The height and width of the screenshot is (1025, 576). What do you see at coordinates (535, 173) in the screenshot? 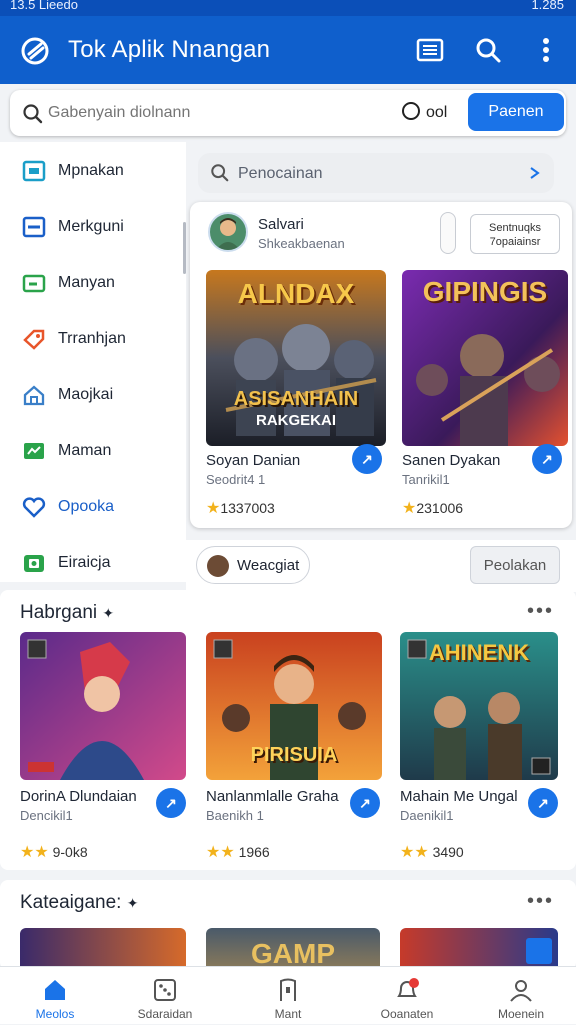
I see `chevron-right-icon` at bounding box center [535, 173].